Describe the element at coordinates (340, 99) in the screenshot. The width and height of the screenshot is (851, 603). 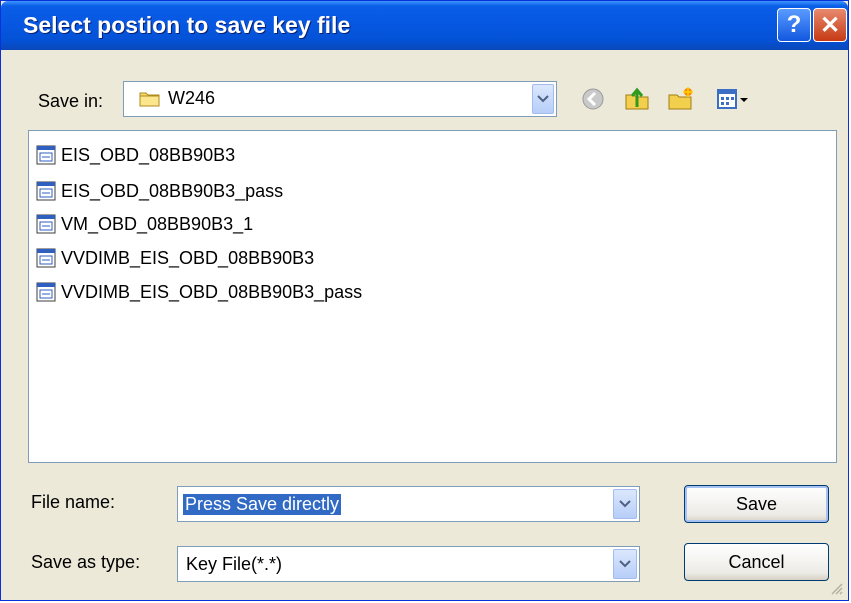
I see `save-in-combobox: W246` at that location.